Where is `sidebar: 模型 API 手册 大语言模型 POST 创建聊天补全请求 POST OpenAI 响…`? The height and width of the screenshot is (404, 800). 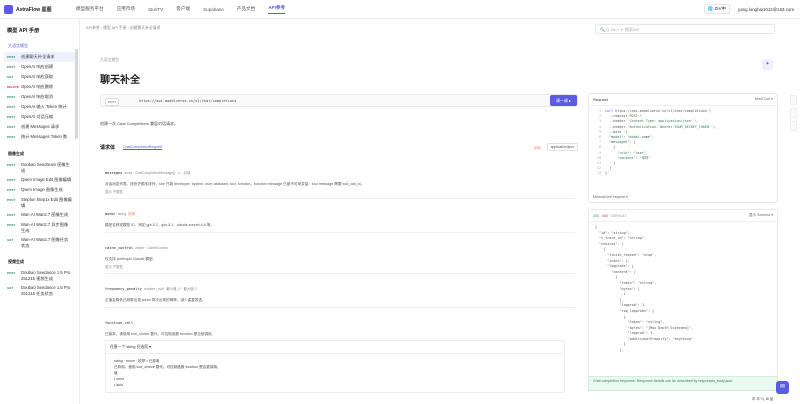 sidebar: 模型 API 手册 大语言模型 POST 创建聊天补全请求 POST OpenAI 响… is located at coordinates (40, 211).